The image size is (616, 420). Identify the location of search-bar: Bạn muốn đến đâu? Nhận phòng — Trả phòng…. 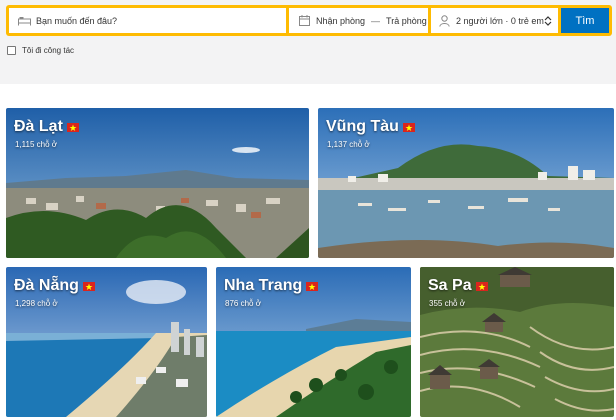
(309, 20).